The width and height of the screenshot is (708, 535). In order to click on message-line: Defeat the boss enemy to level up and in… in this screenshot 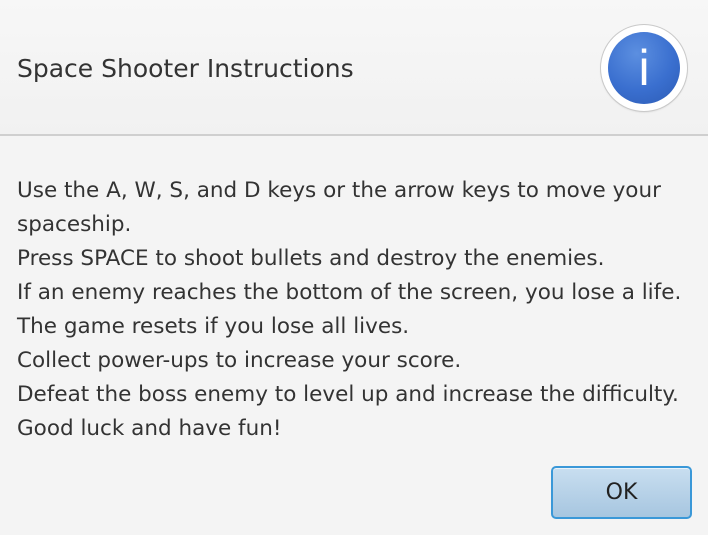, I will do `click(348, 394)`.